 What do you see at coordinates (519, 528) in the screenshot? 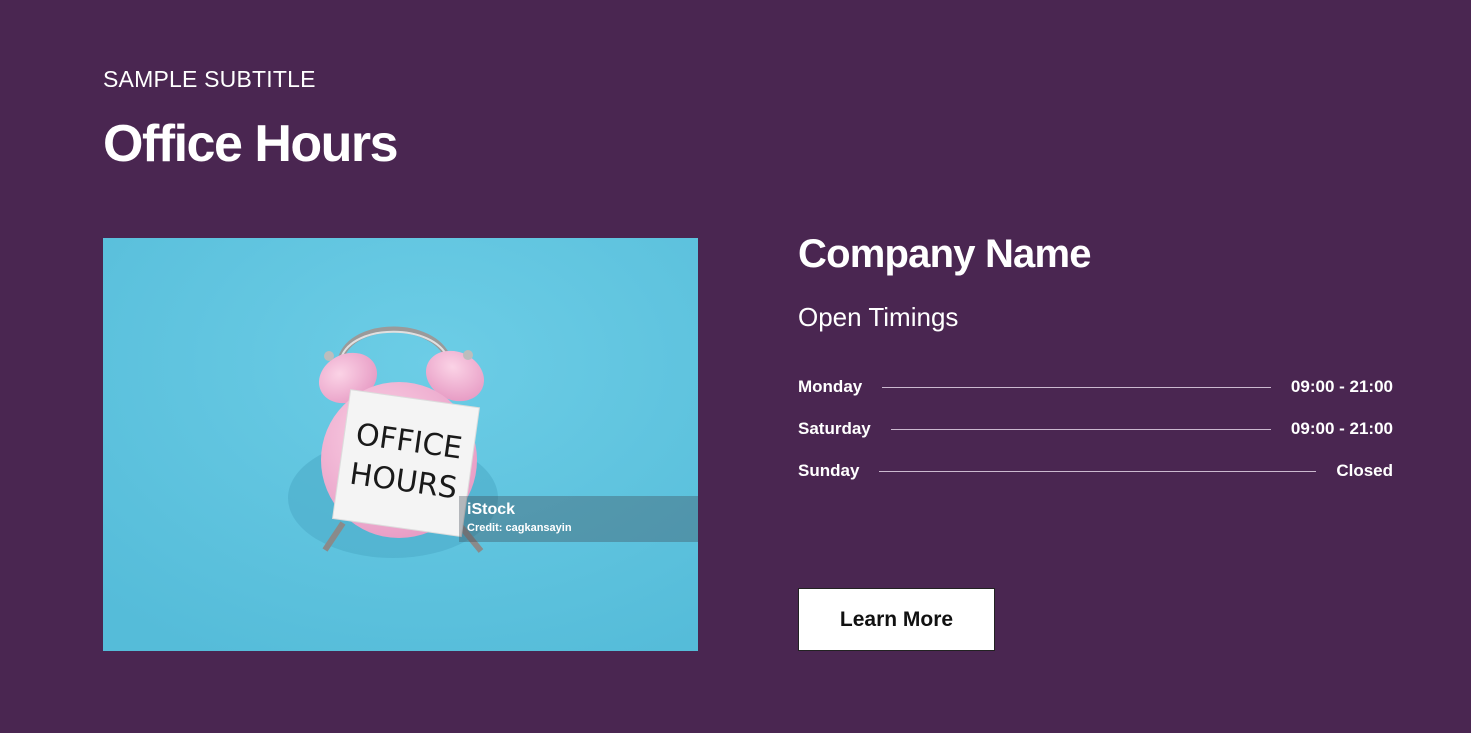
I see `watermark-credit: Credit: cagkansayin` at bounding box center [519, 528].